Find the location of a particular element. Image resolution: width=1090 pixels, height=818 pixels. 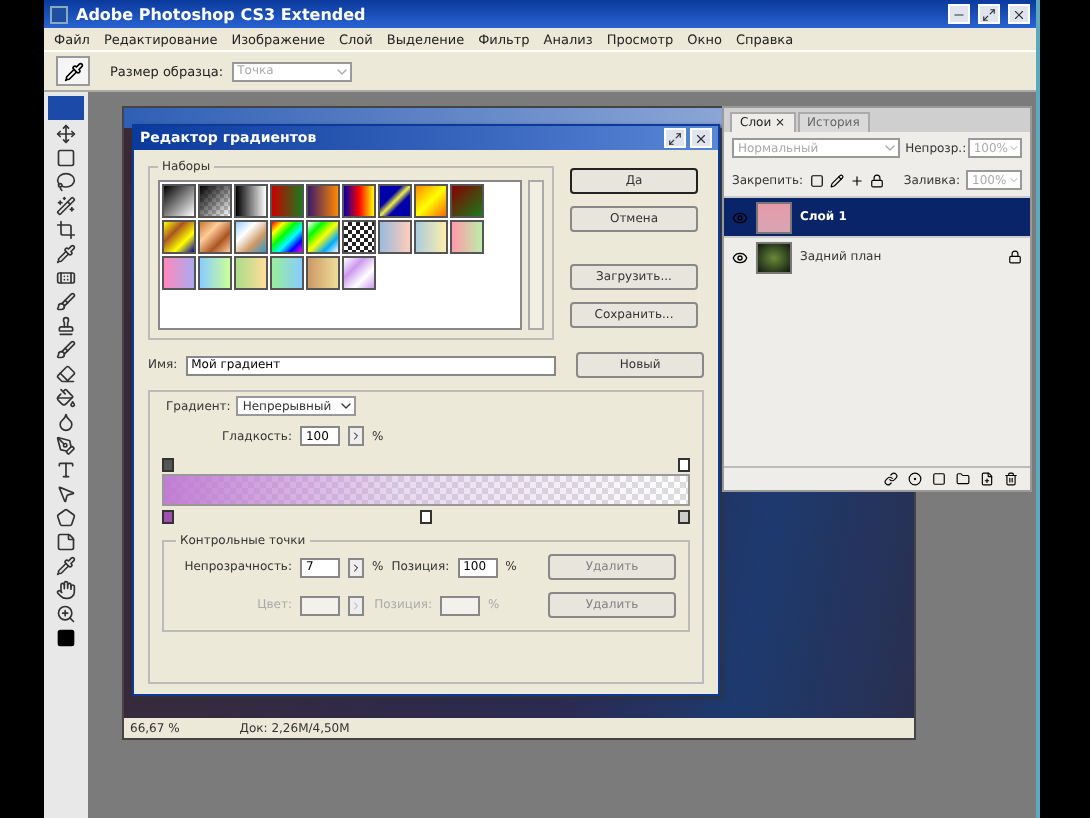

shape-icon is located at coordinates (66, 518).